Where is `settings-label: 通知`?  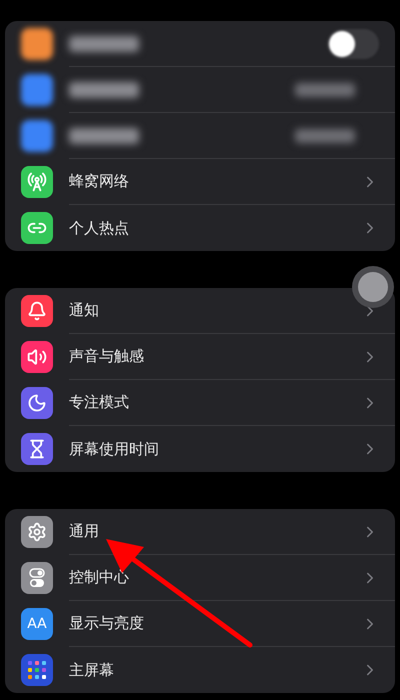
settings-label: 通知 is located at coordinates (84, 310).